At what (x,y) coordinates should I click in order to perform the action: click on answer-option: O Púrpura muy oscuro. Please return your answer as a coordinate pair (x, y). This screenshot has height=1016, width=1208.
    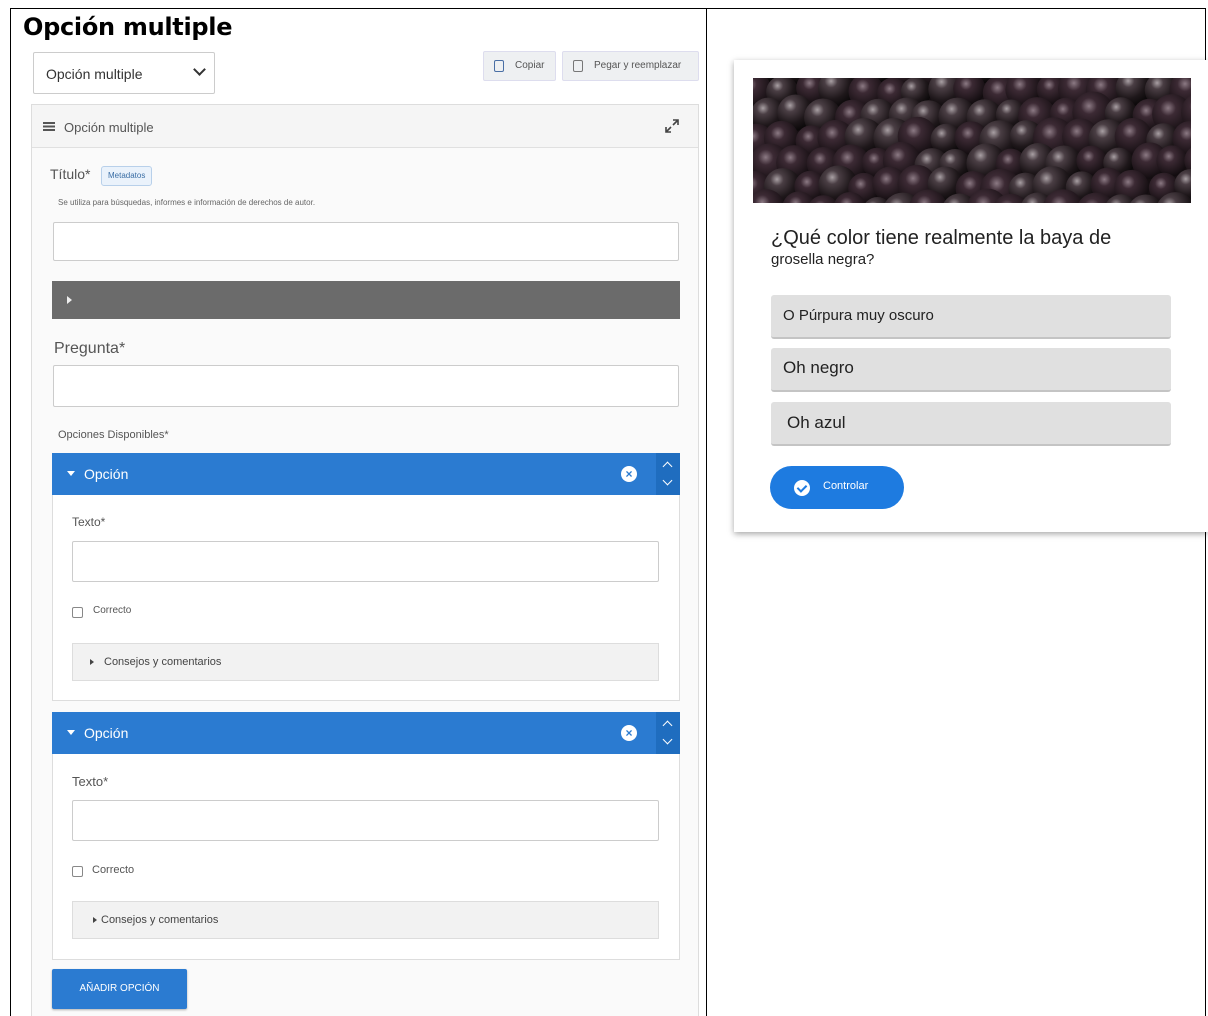
    Looking at the image, I should click on (971, 317).